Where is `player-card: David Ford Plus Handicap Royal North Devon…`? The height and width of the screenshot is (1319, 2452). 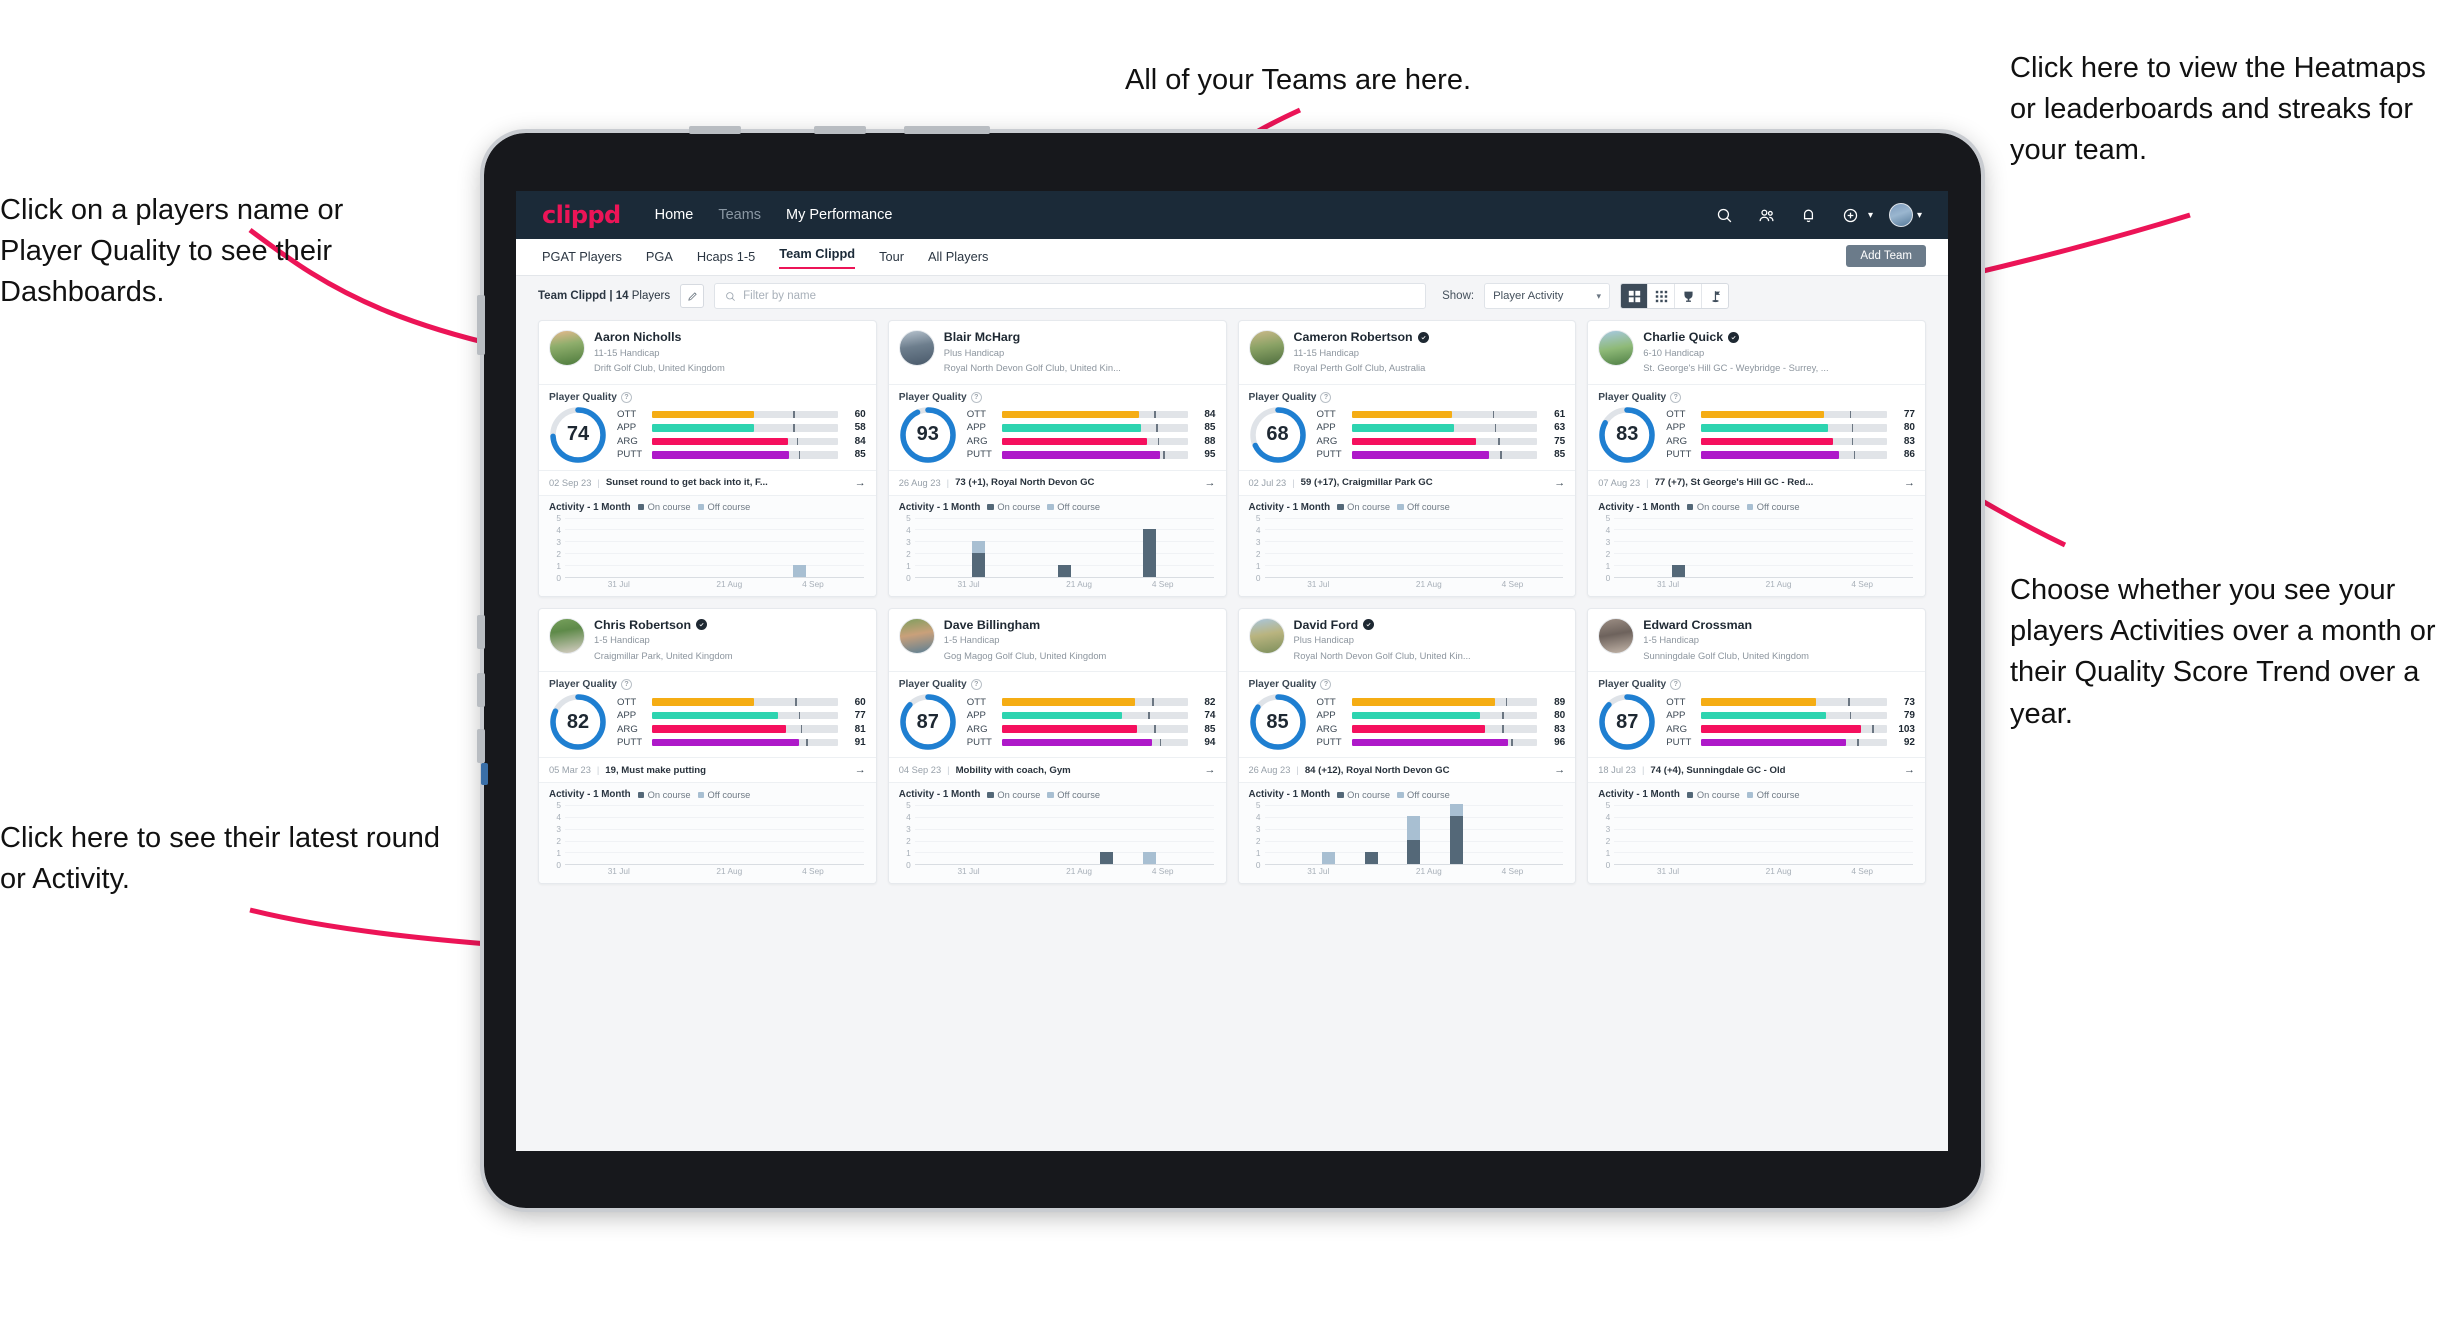 player-card: David Ford Plus Handicap Royal North Devon… is located at coordinates (1407, 746).